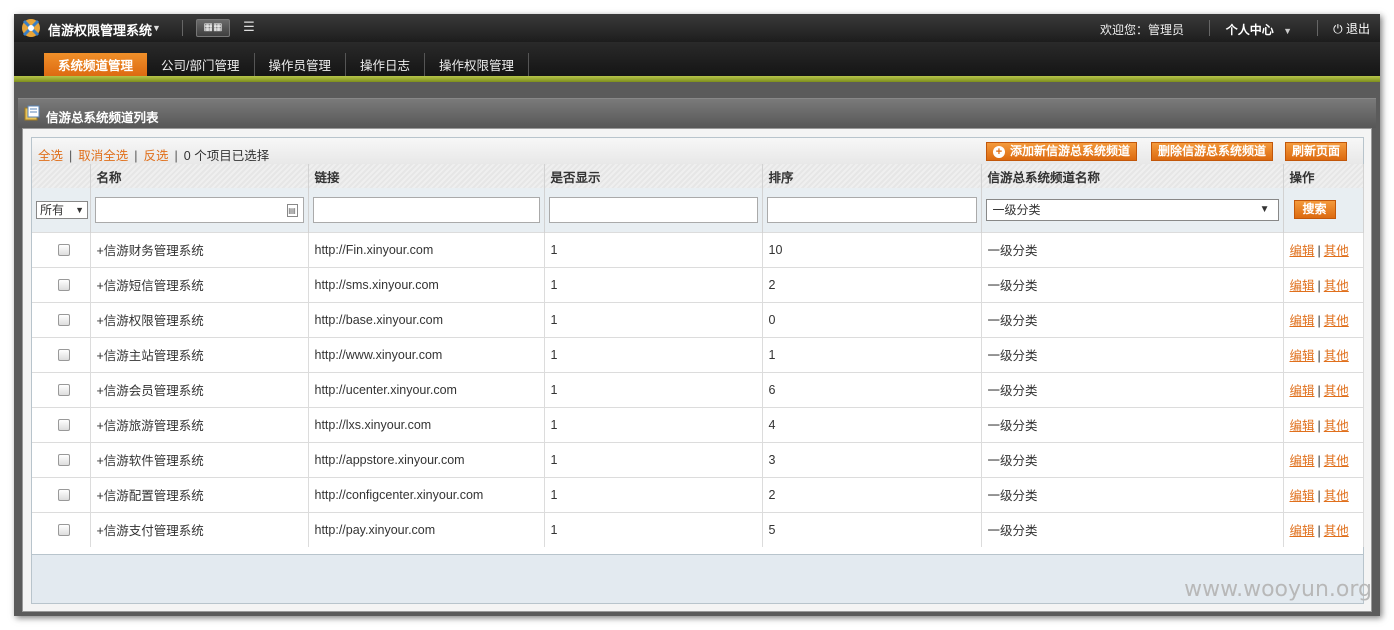 This screenshot has height=630, width=1394. I want to click on main-nav: 系统频道管理 公司/部门管理 操作员管理 操作日志 操作权限管理, so click(697, 62).